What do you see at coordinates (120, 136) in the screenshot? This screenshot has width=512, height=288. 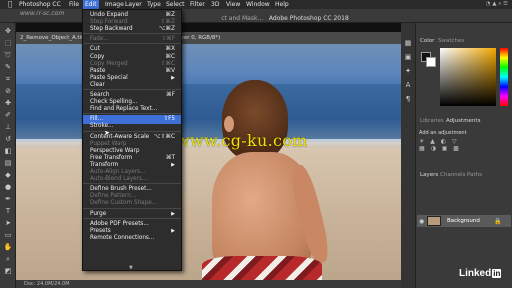 I see `menu-item-label: Content-Aware Scale` at bounding box center [120, 136].